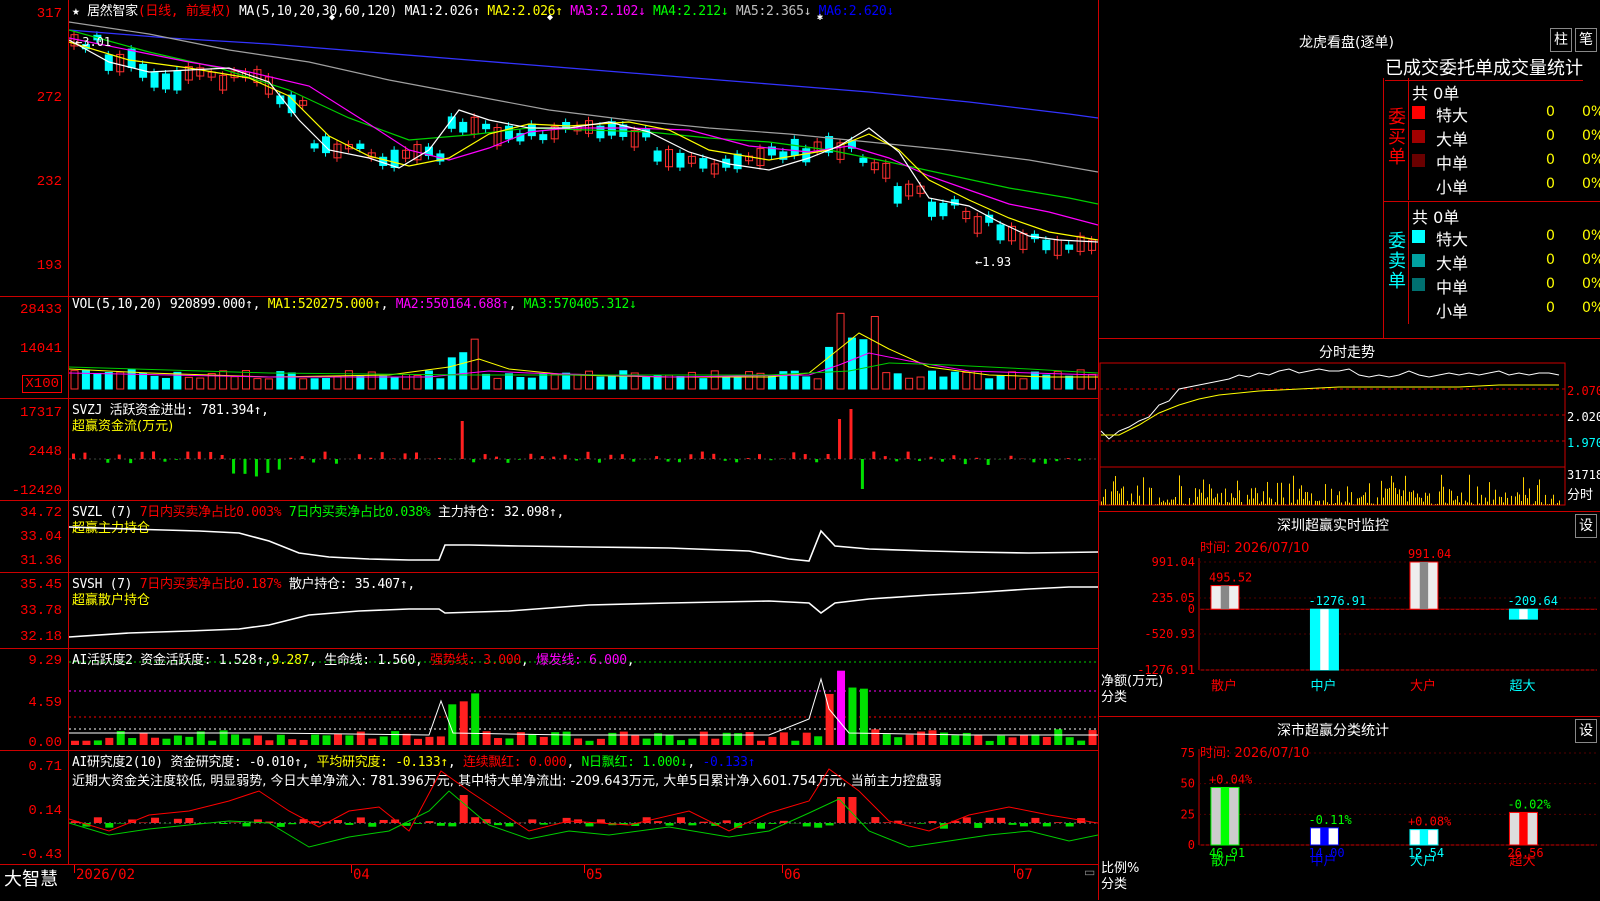 This screenshot has height=901, width=1600. What do you see at coordinates (1561, 40) in the screenshot?
I see `bar-mode-button: 柱` at bounding box center [1561, 40].